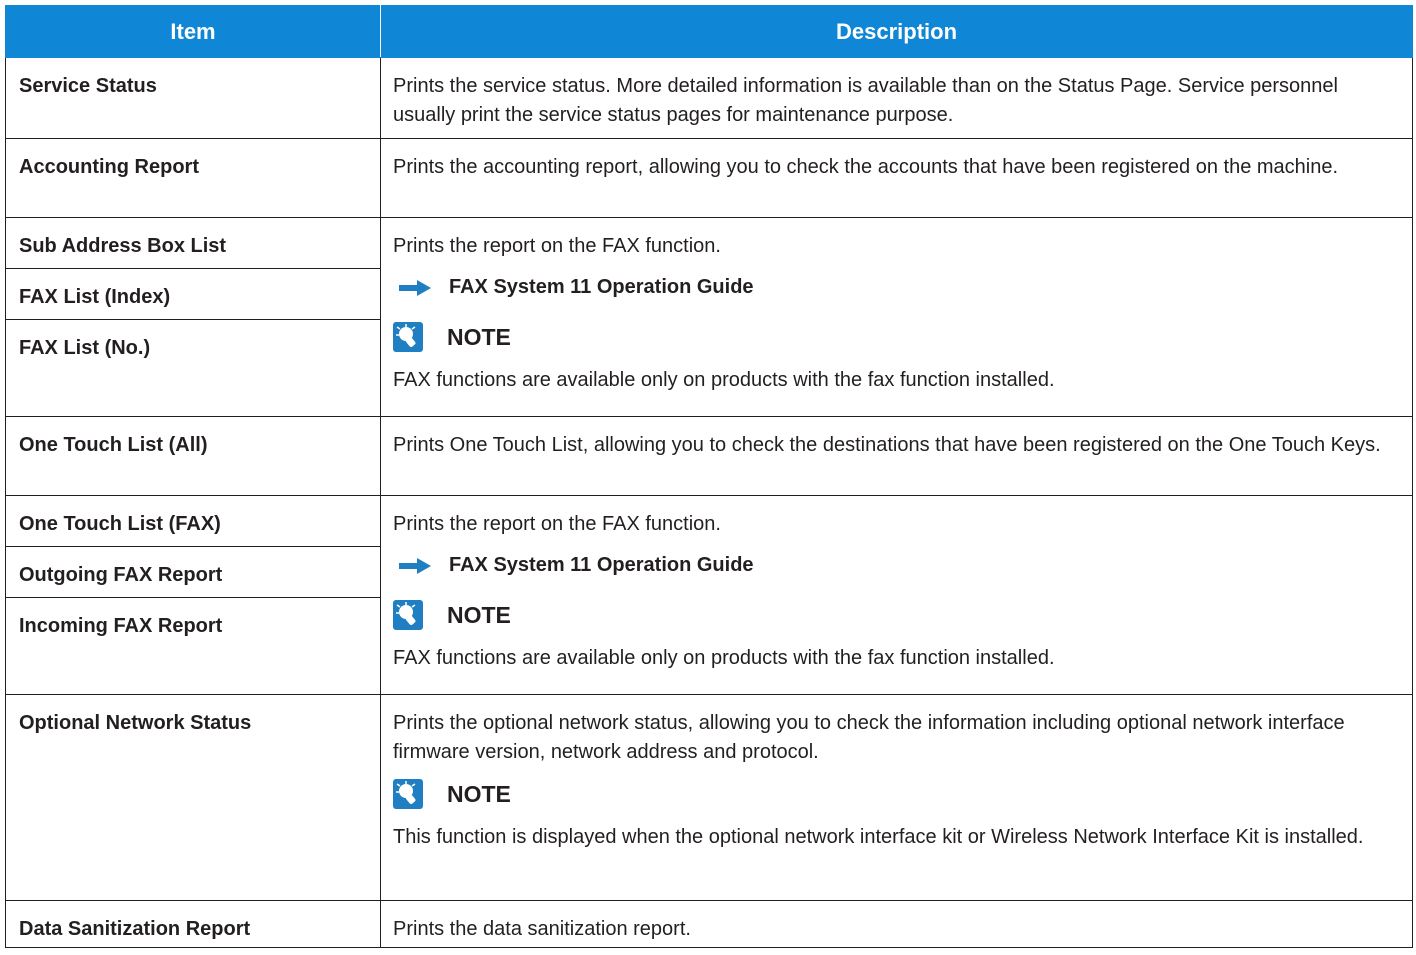  What do you see at coordinates (193, 521) in the screenshot?
I see `item-cell: One Touch List (FAX)` at bounding box center [193, 521].